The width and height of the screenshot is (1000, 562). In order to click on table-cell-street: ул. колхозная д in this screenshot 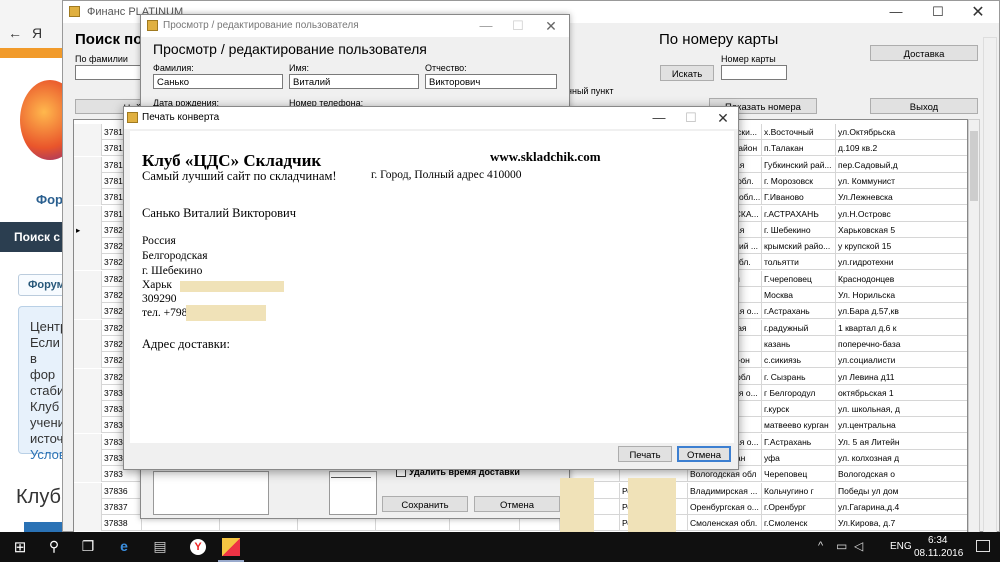, I will do `click(901, 458)`.